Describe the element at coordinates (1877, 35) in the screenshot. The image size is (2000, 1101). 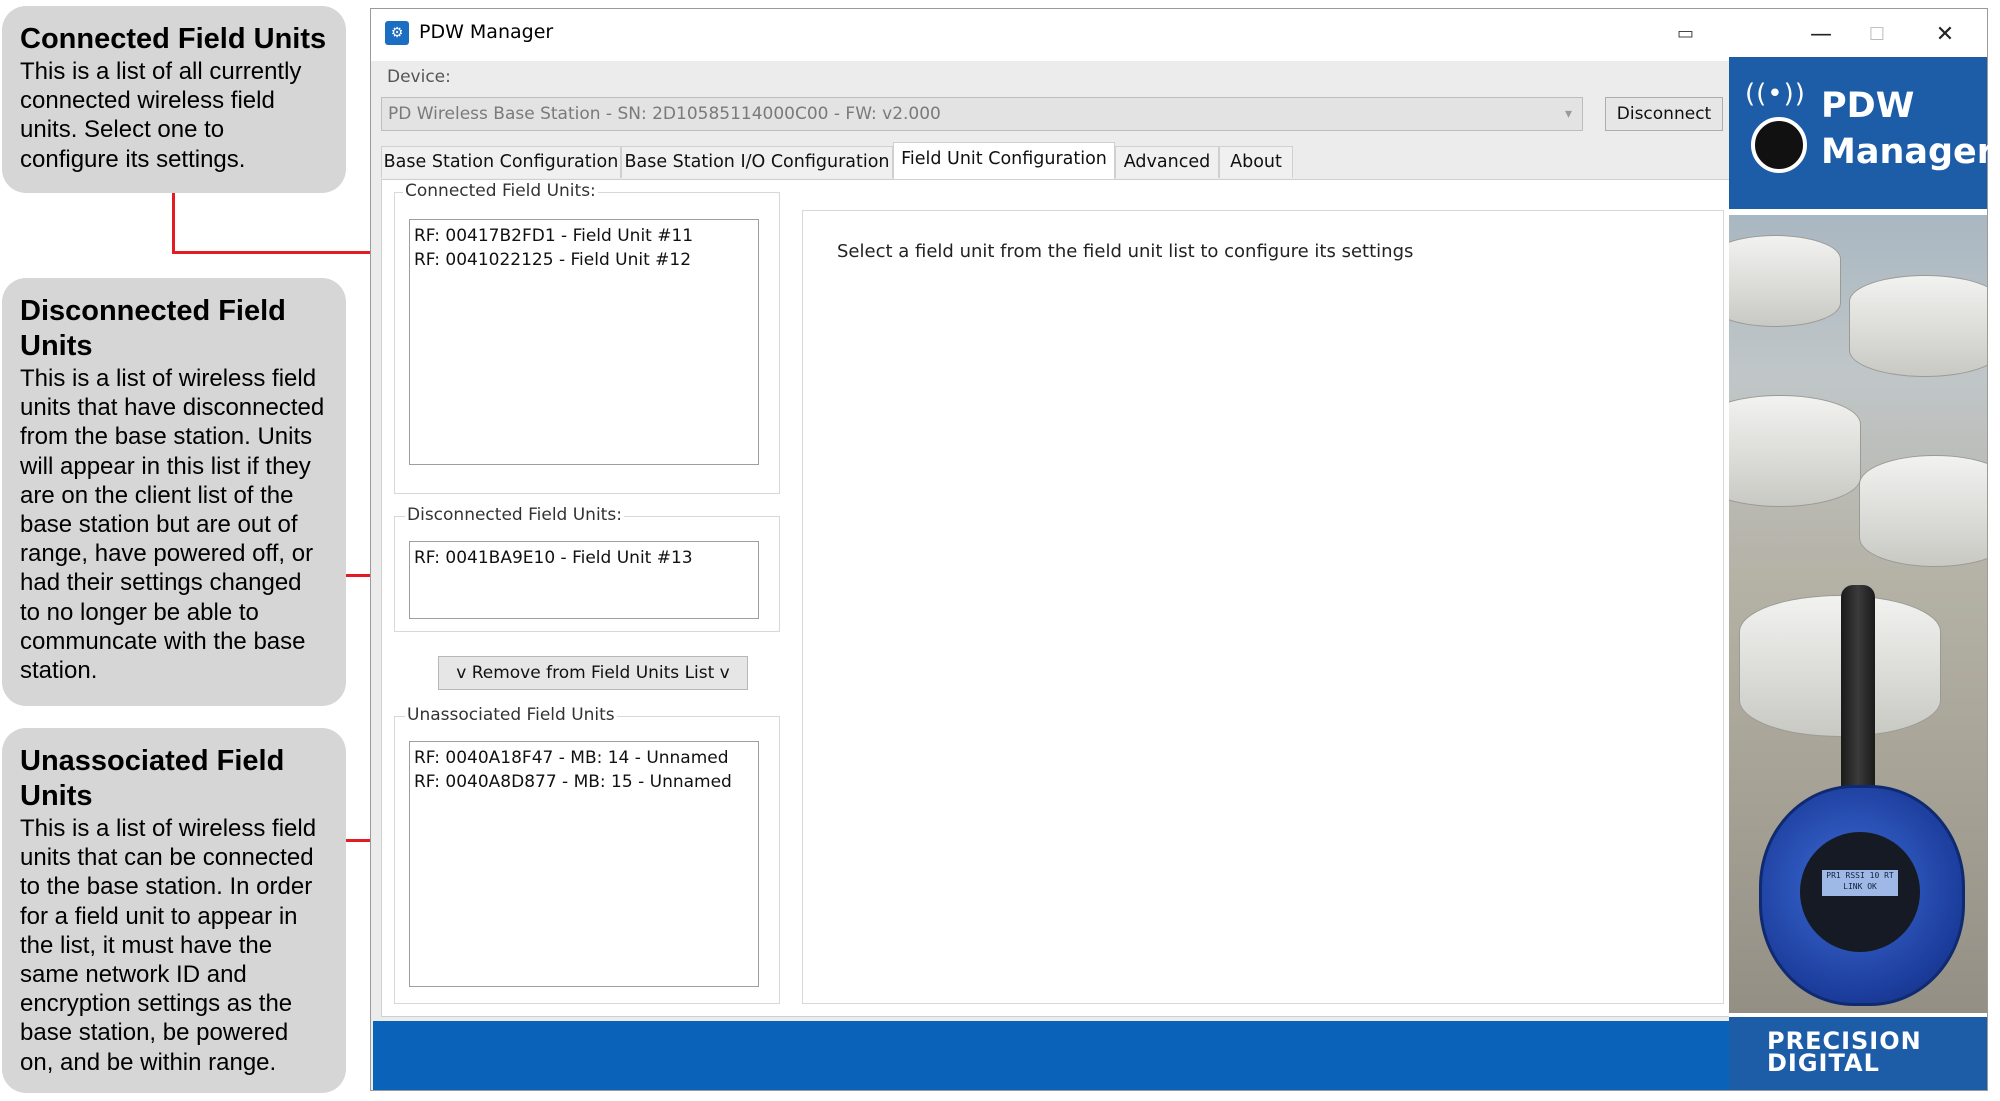
I see `maximize-button: ☐` at that location.